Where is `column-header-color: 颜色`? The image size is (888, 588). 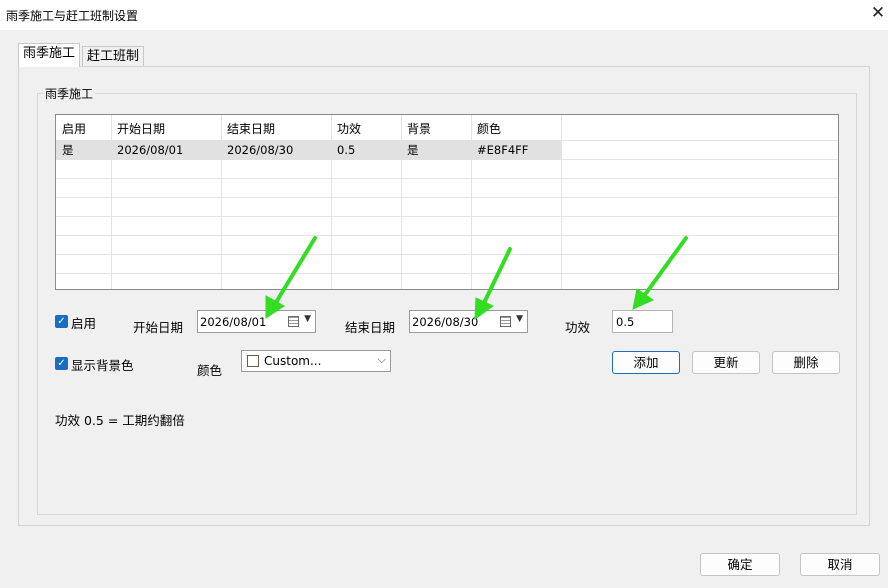
column-header-color: 颜色 is located at coordinates (486, 129).